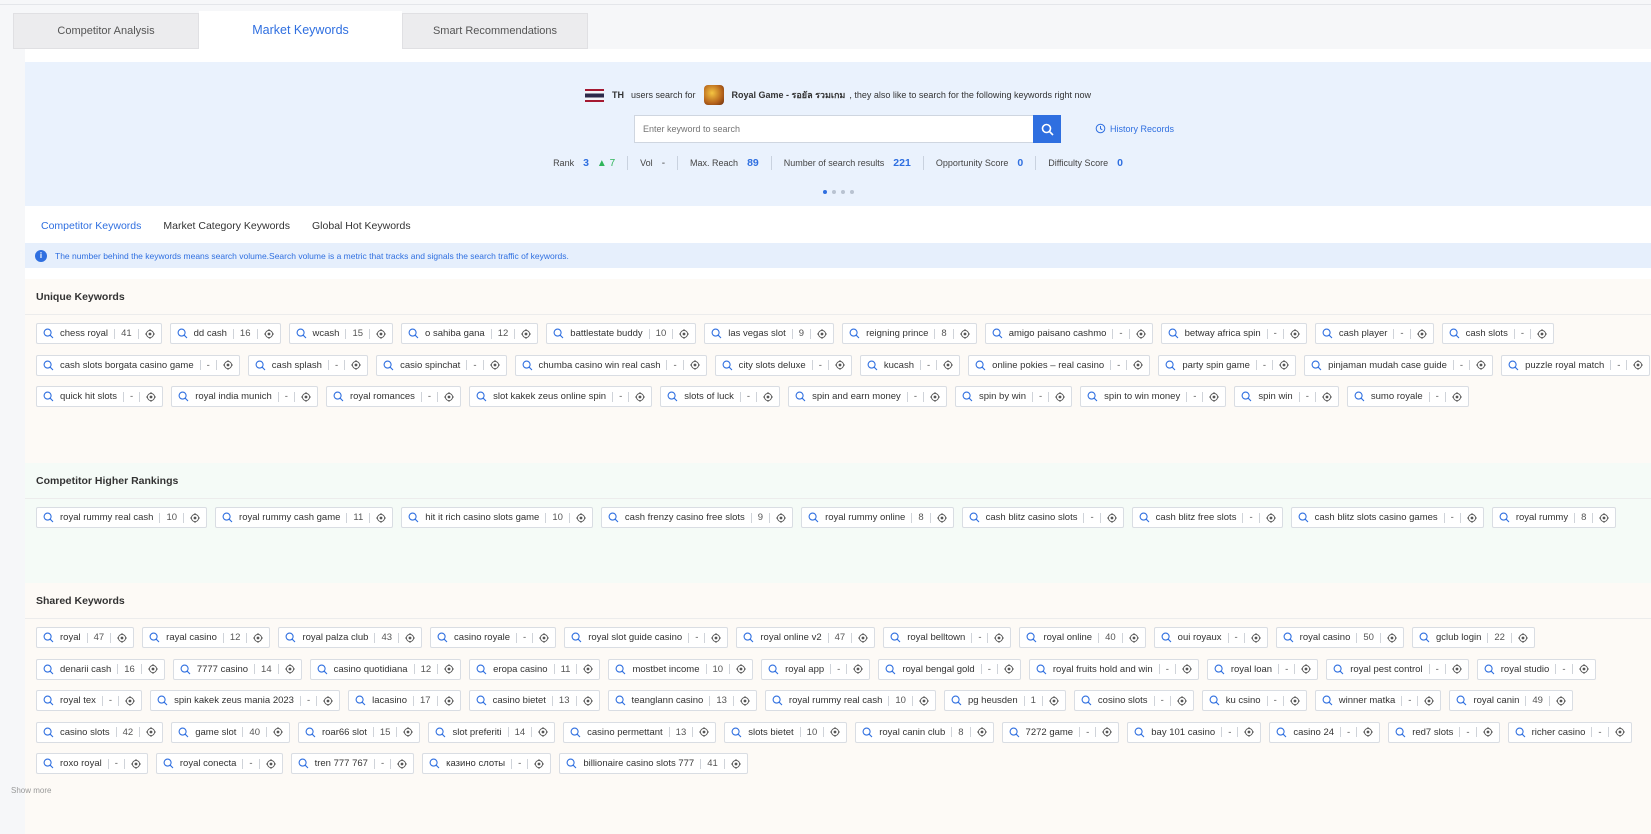 The image size is (1651, 834). What do you see at coordinates (1374, 333) in the screenshot?
I see `keyword-chip: cash player -` at bounding box center [1374, 333].